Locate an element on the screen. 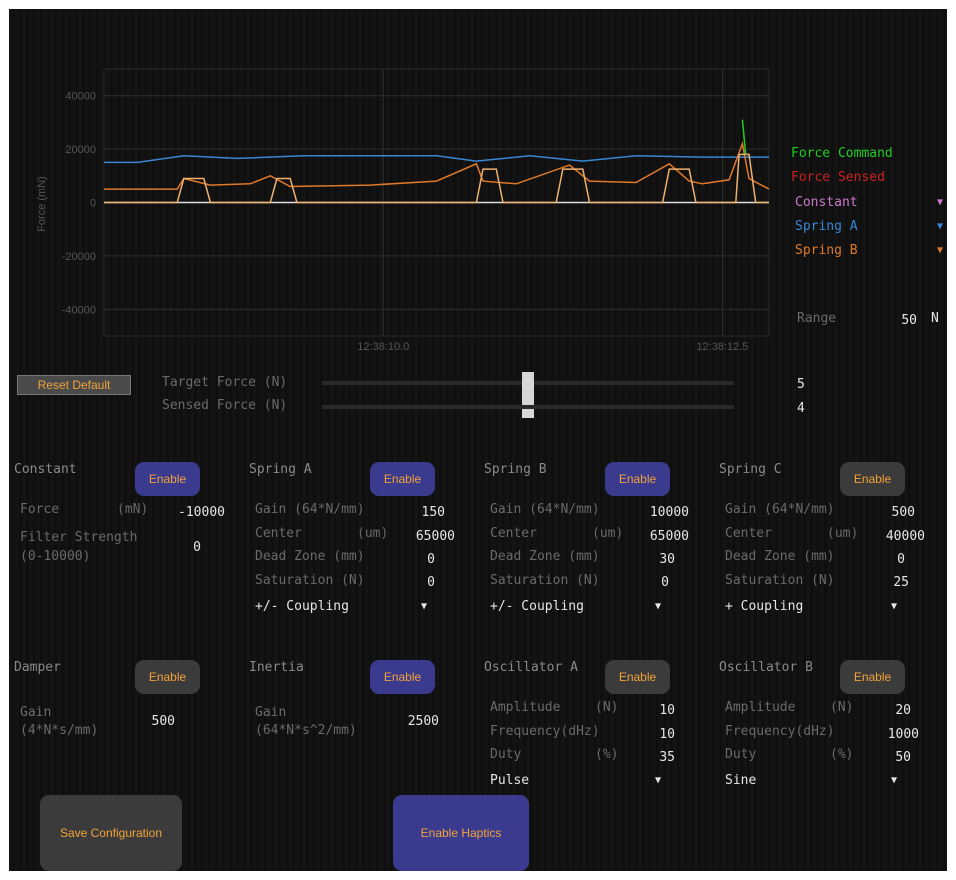  spring-a-dropdown-icon: ▼ is located at coordinates (940, 226).